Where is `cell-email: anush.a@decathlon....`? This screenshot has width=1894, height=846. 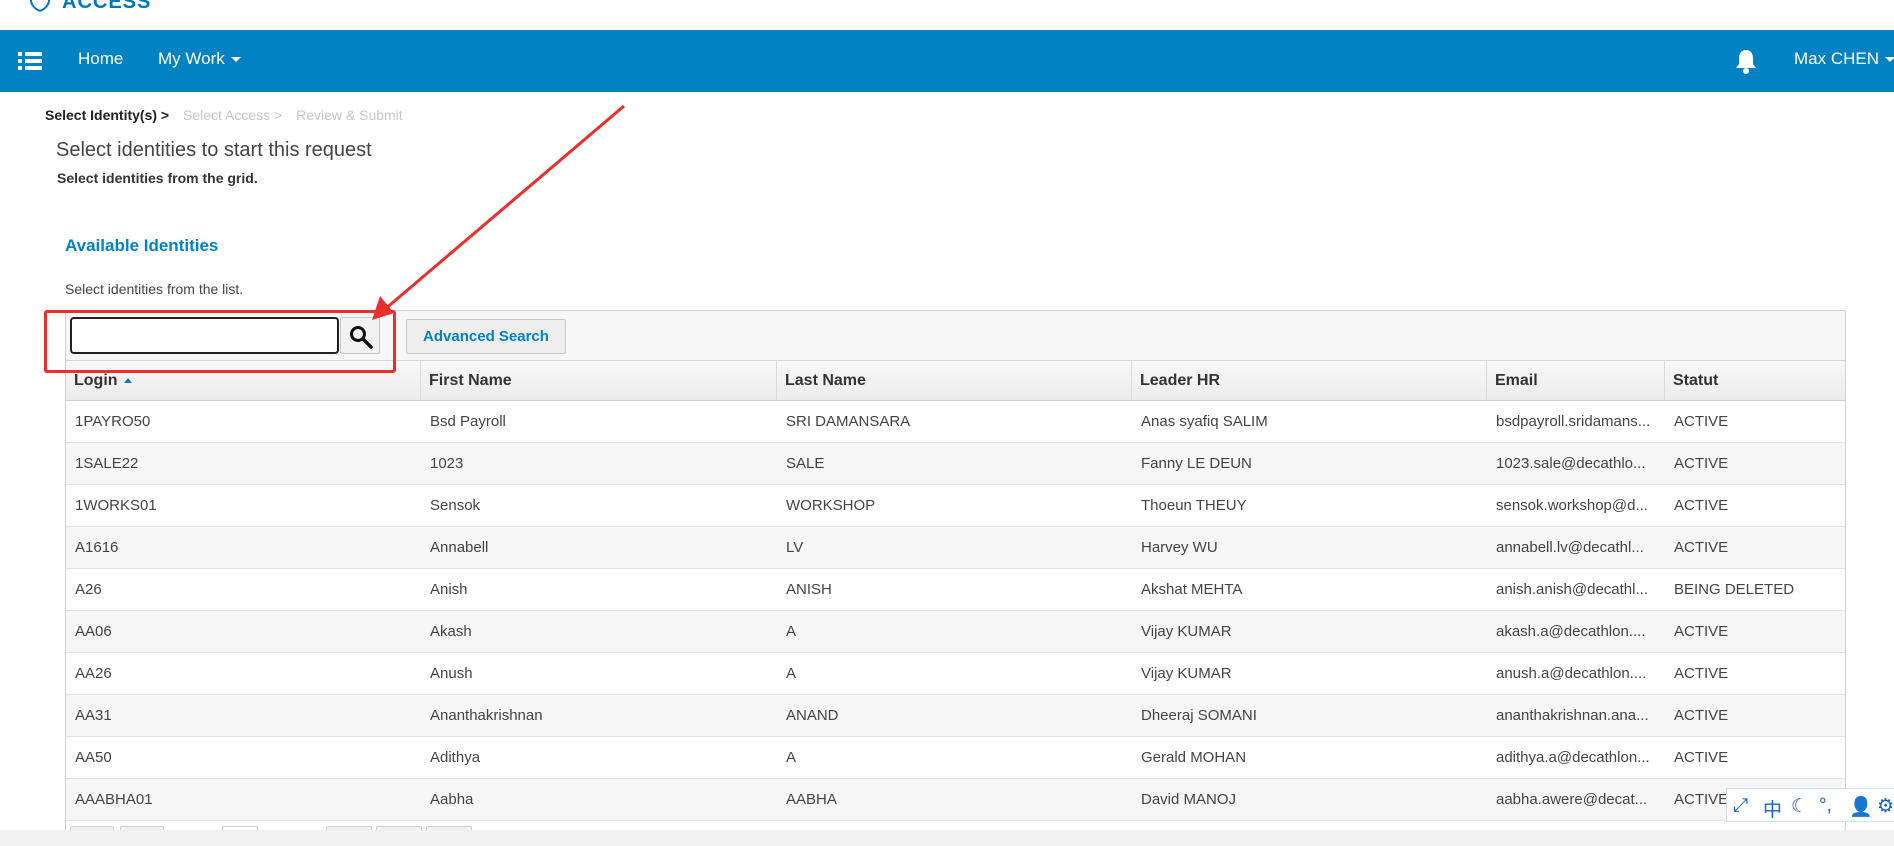
cell-email: anush.a@decathlon.... is located at coordinates (1571, 673).